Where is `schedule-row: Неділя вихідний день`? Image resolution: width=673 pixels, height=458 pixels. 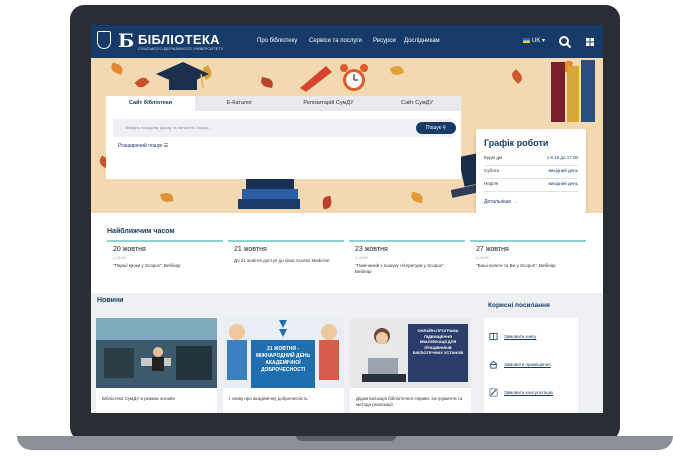 schedule-row: Неділя вихідний день is located at coordinates (531, 185).